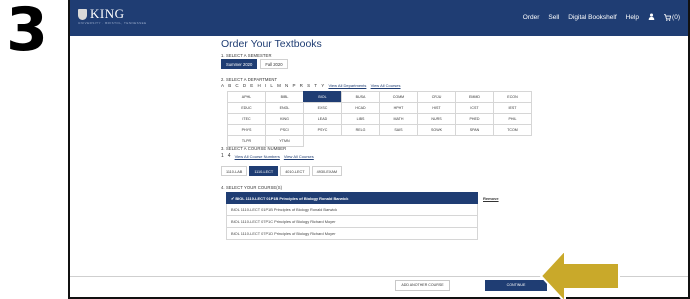  Describe the element at coordinates (229, 156) in the screenshot. I see `course-number-filter-4: 4` at that location.